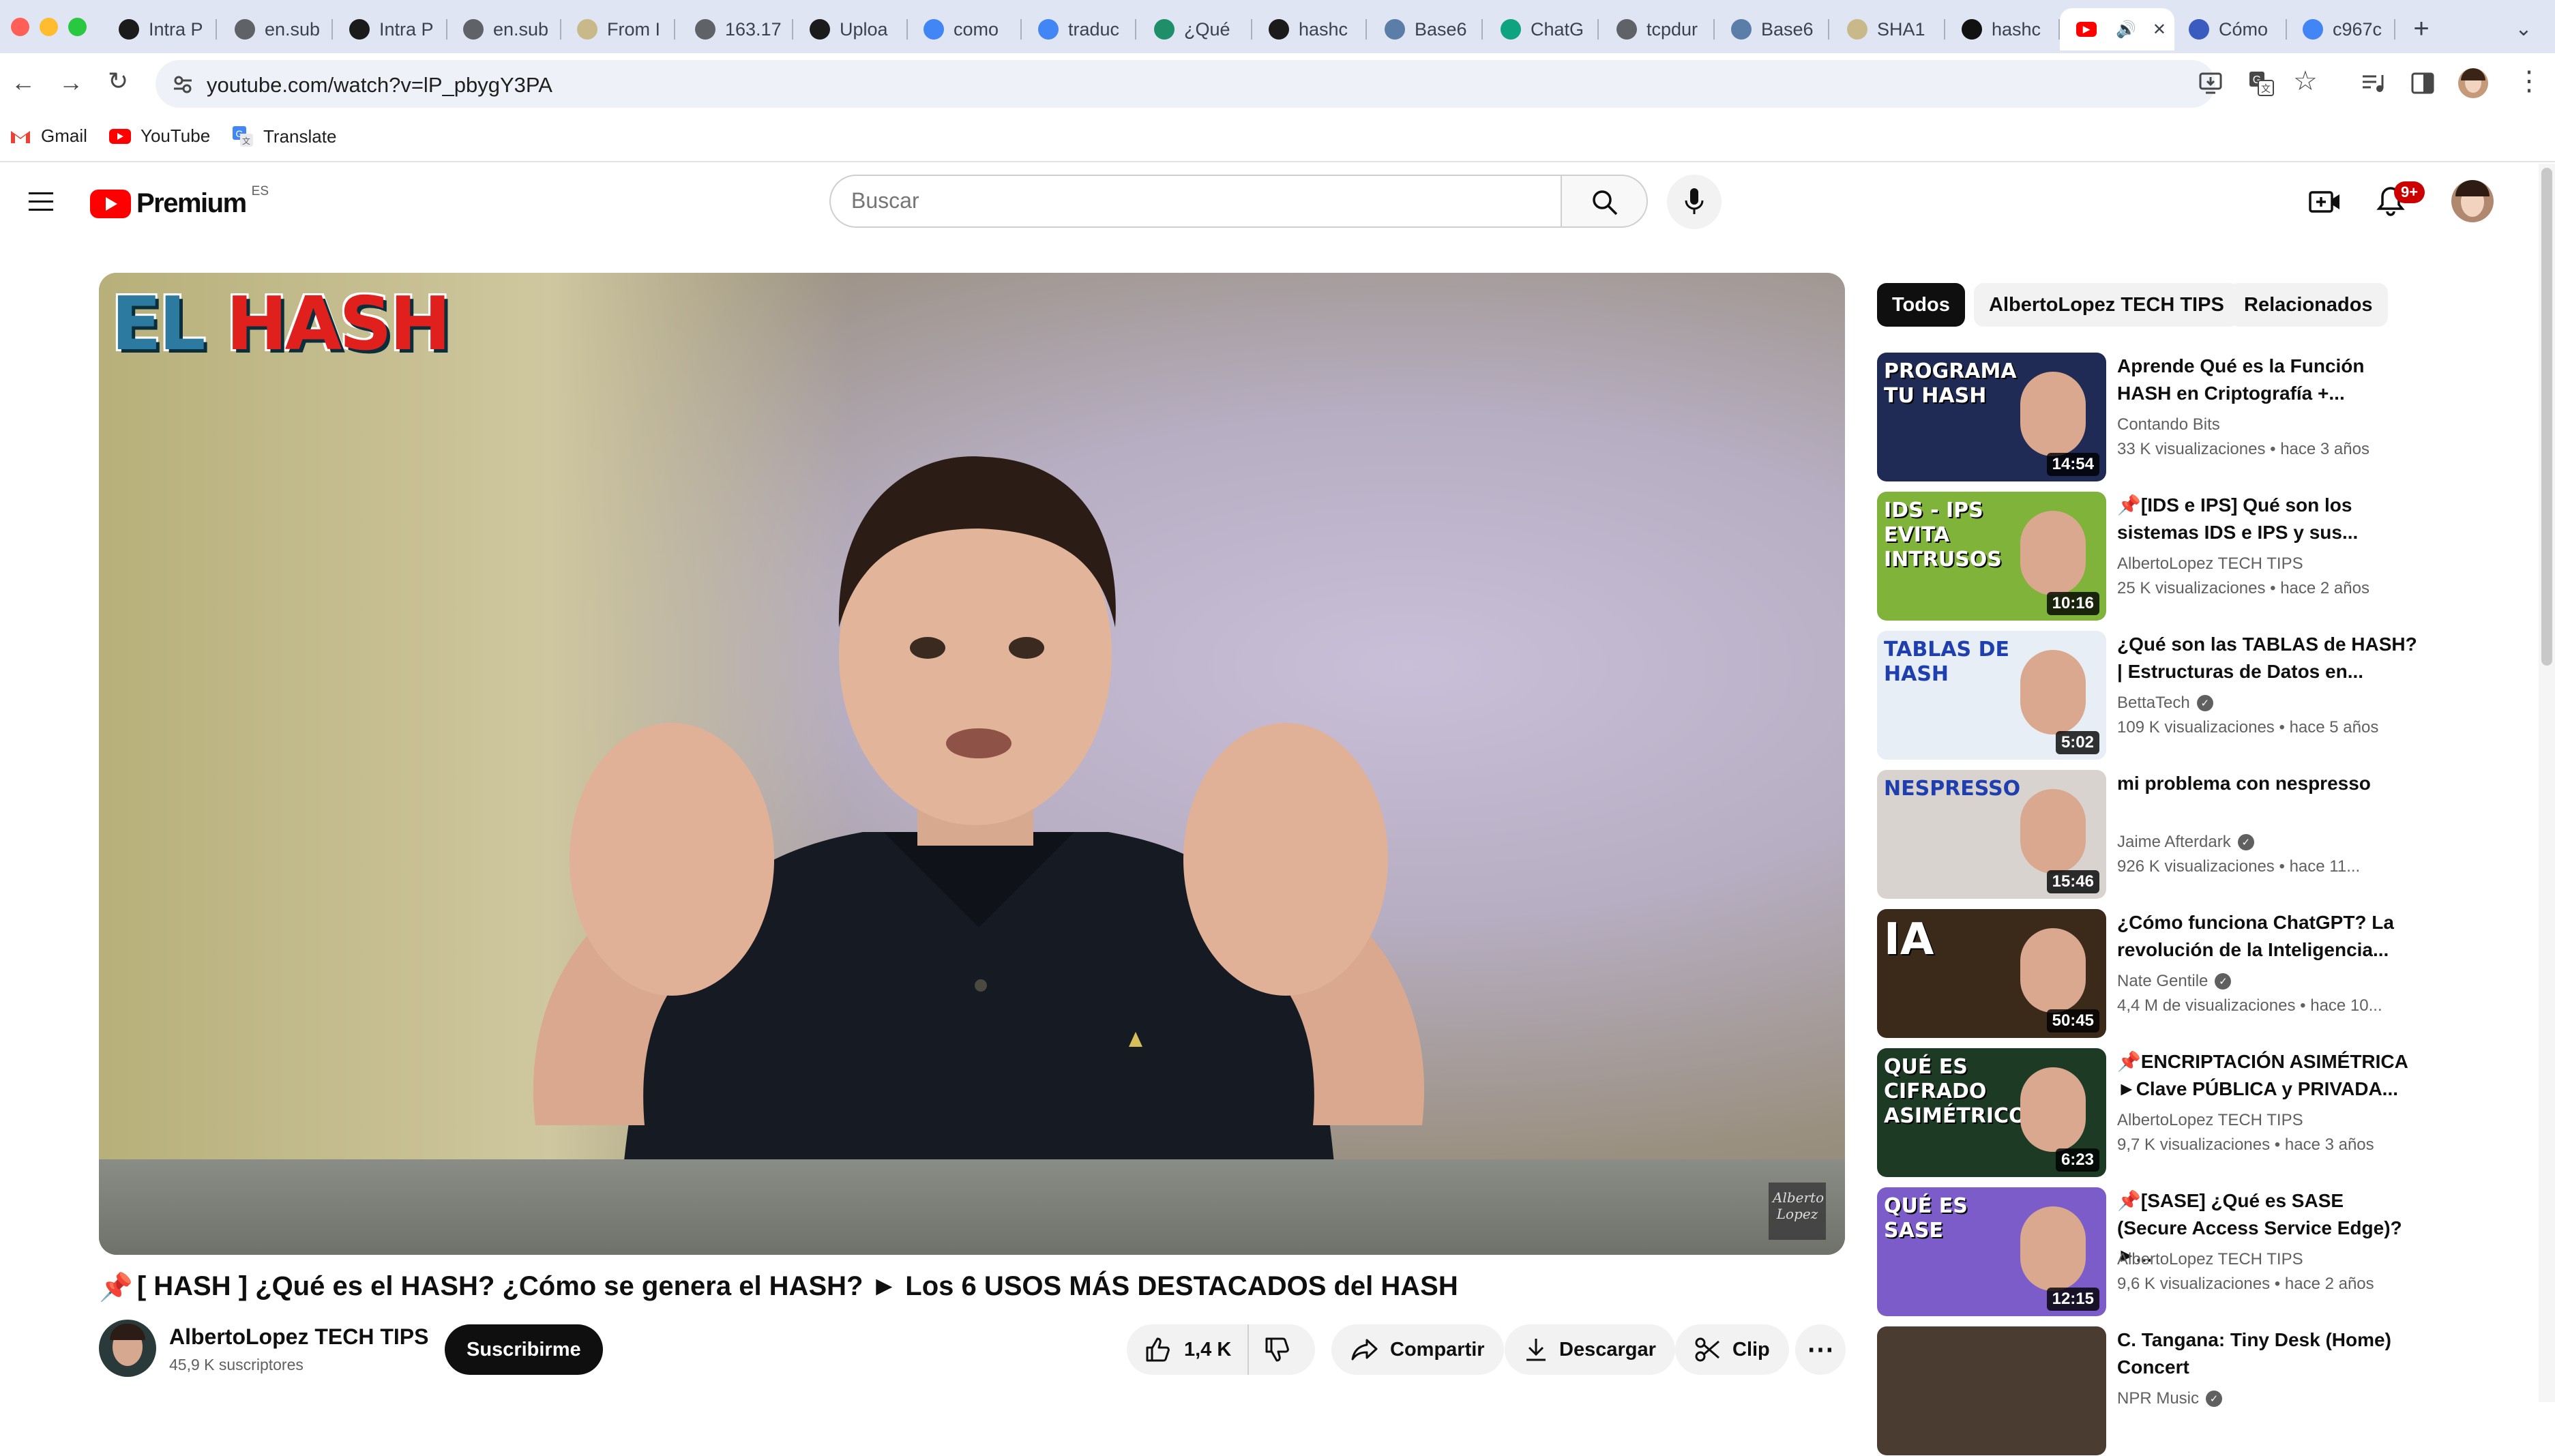  What do you see at coordinates (2422, 83) in the screenshot?
I see `side-panel-icon` at bounding box center [2422, 83].